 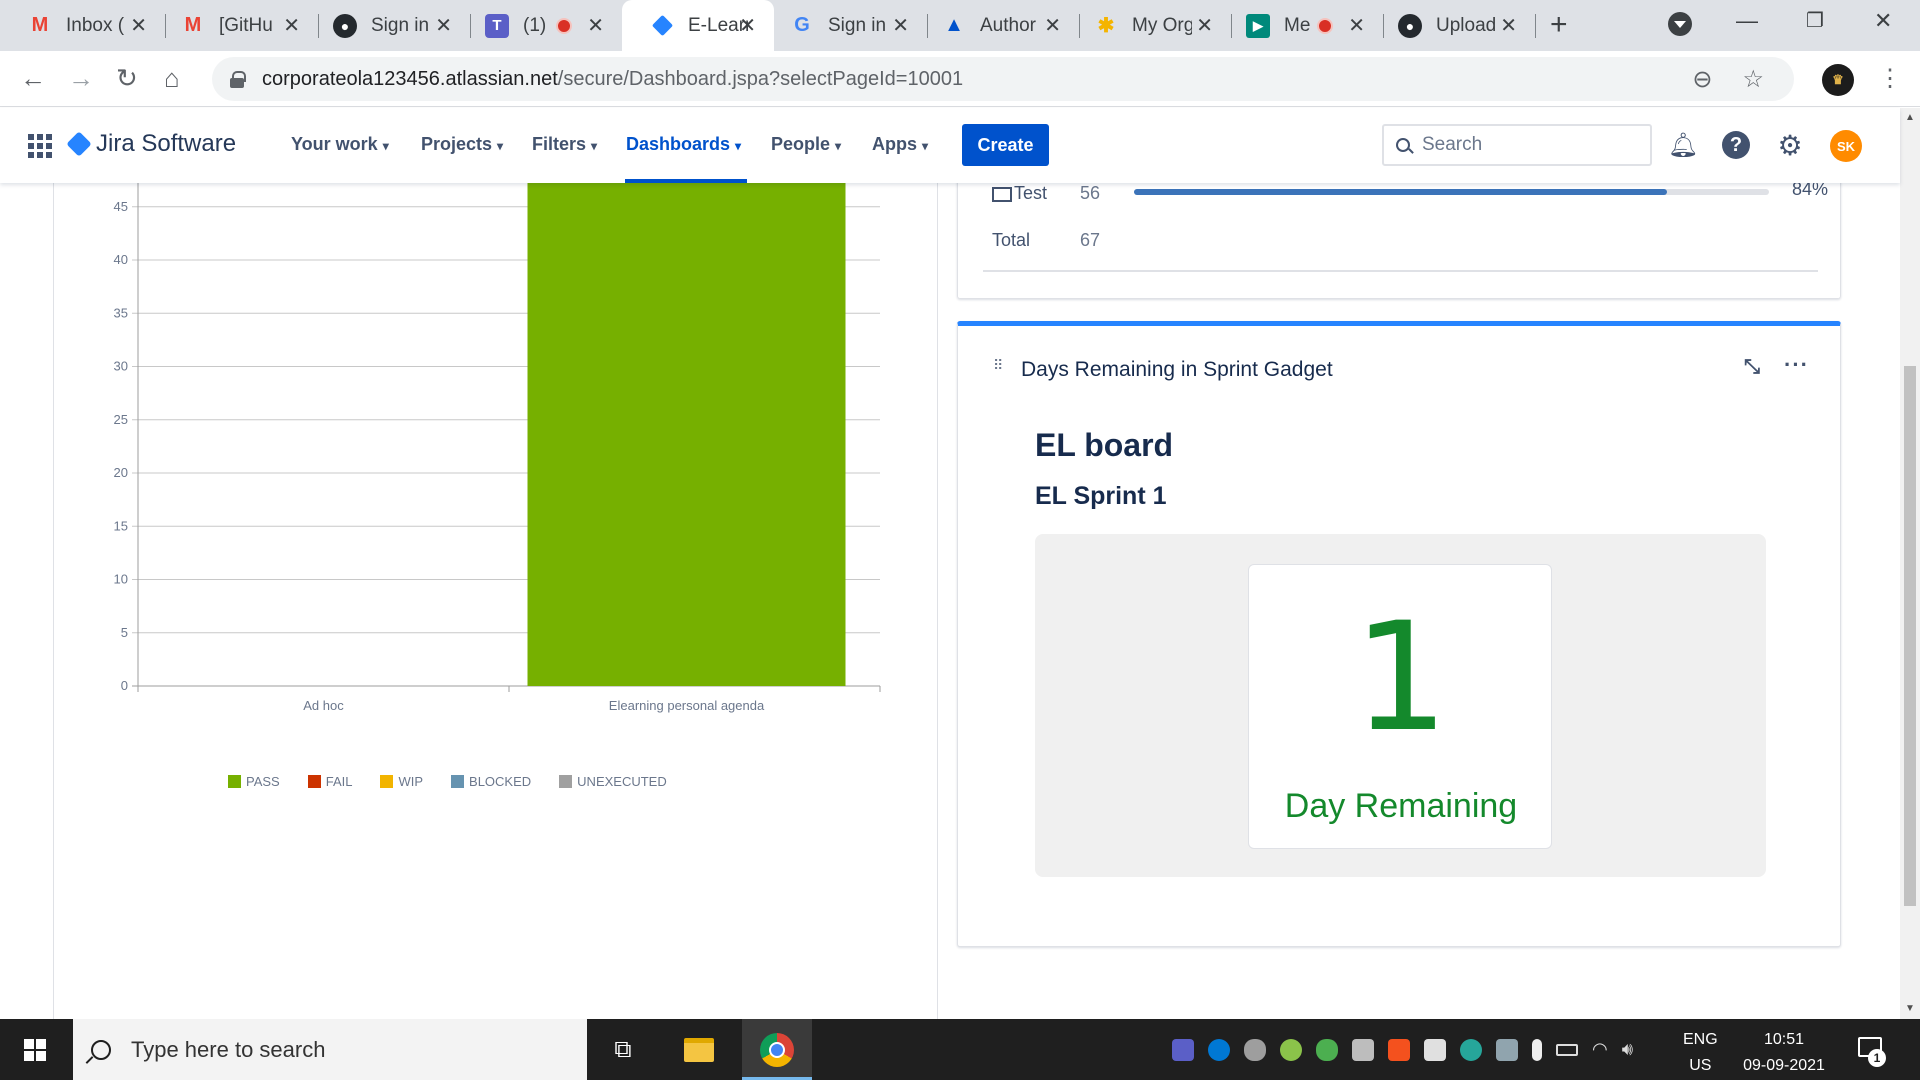 I want to click on close-window-icon: ✕, so click(x=1883, y=21).